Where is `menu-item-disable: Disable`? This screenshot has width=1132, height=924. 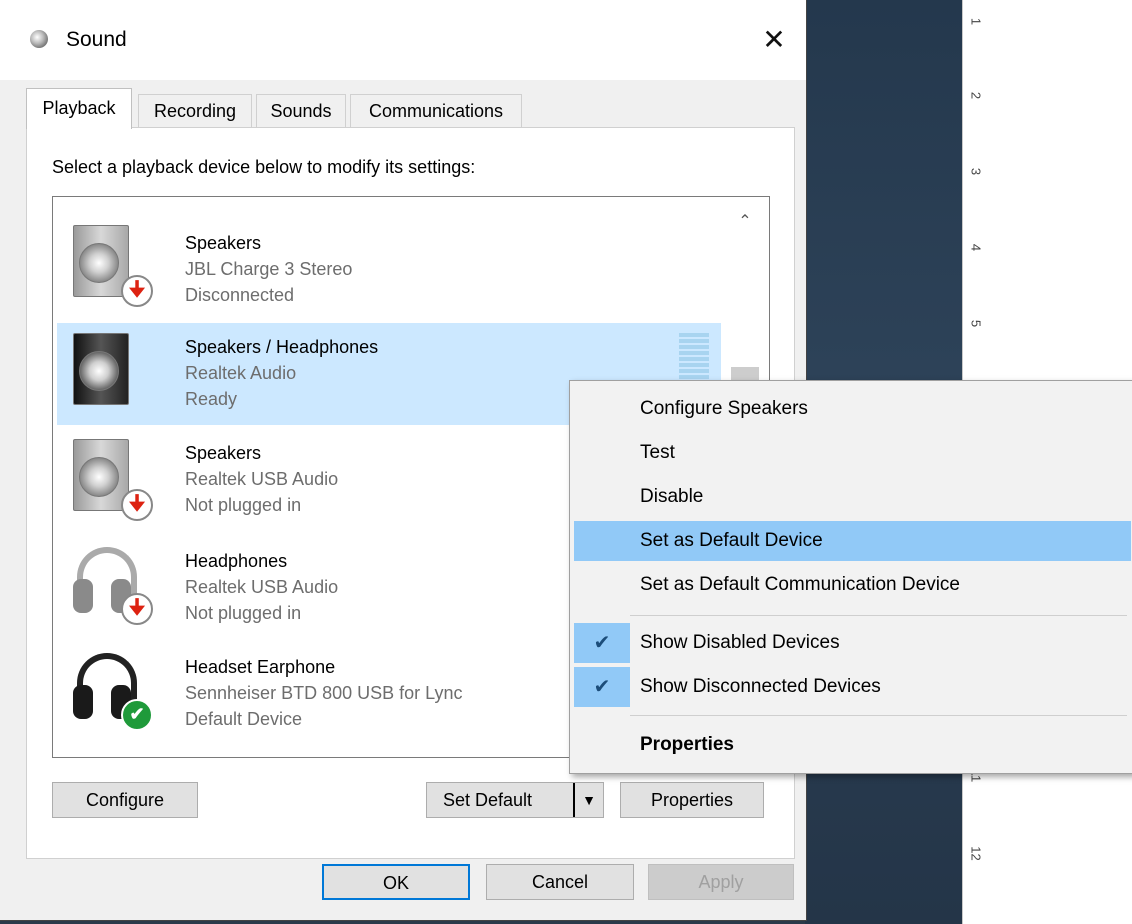 menu-item-disable: Disable is located at coordinates (852, 497).